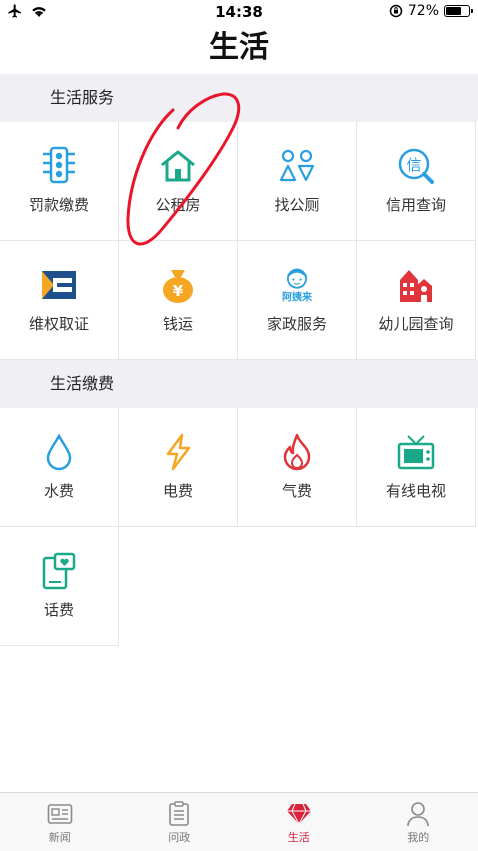 Image resolution: width=478 pixels, height=851 pixels. Describe the element at coordinates (297, 166) in the screenshot. I see `restroom-icon` at that location.